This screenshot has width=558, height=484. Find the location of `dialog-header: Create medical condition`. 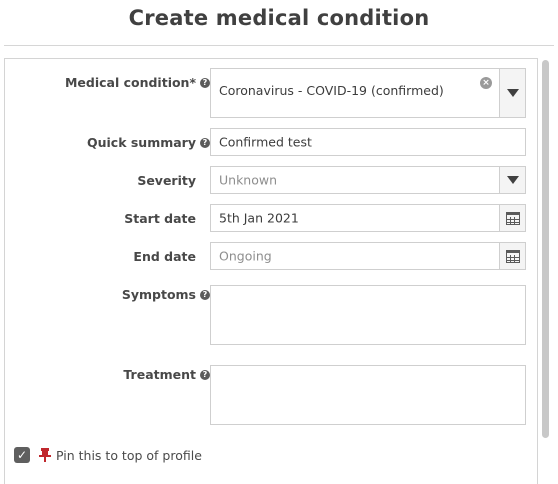

dialog-header: Create medical condition is located at coordinates (279, 23).